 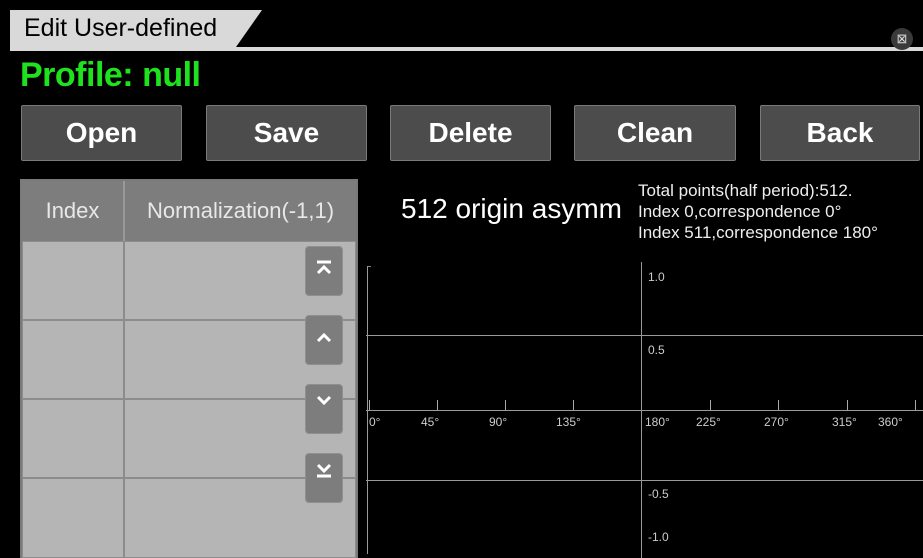 What do you see at coordinates (375, 422) in the screenshot?
I see `x-label: 0°` at bounding box center [375, 422].